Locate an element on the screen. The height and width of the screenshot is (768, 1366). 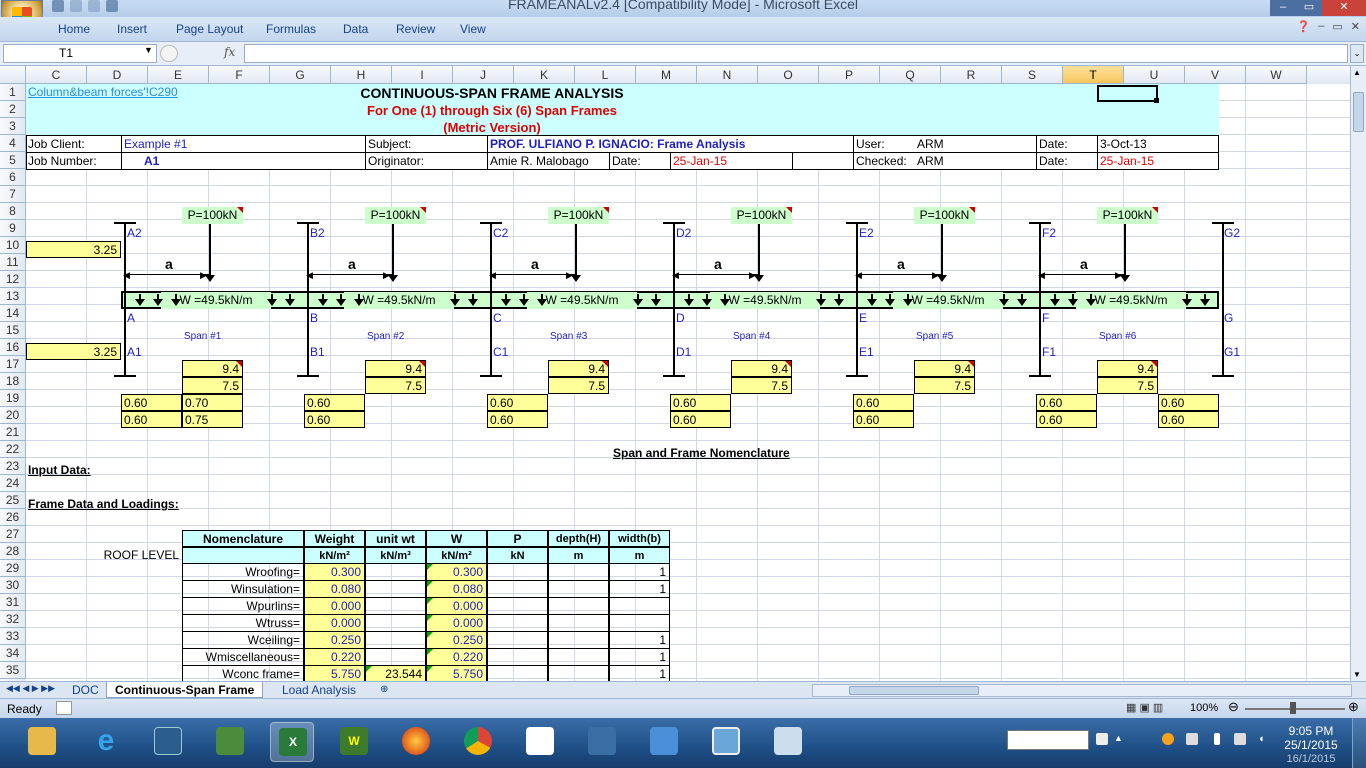
minimize-button: – is located at coordinates (1283, 8).